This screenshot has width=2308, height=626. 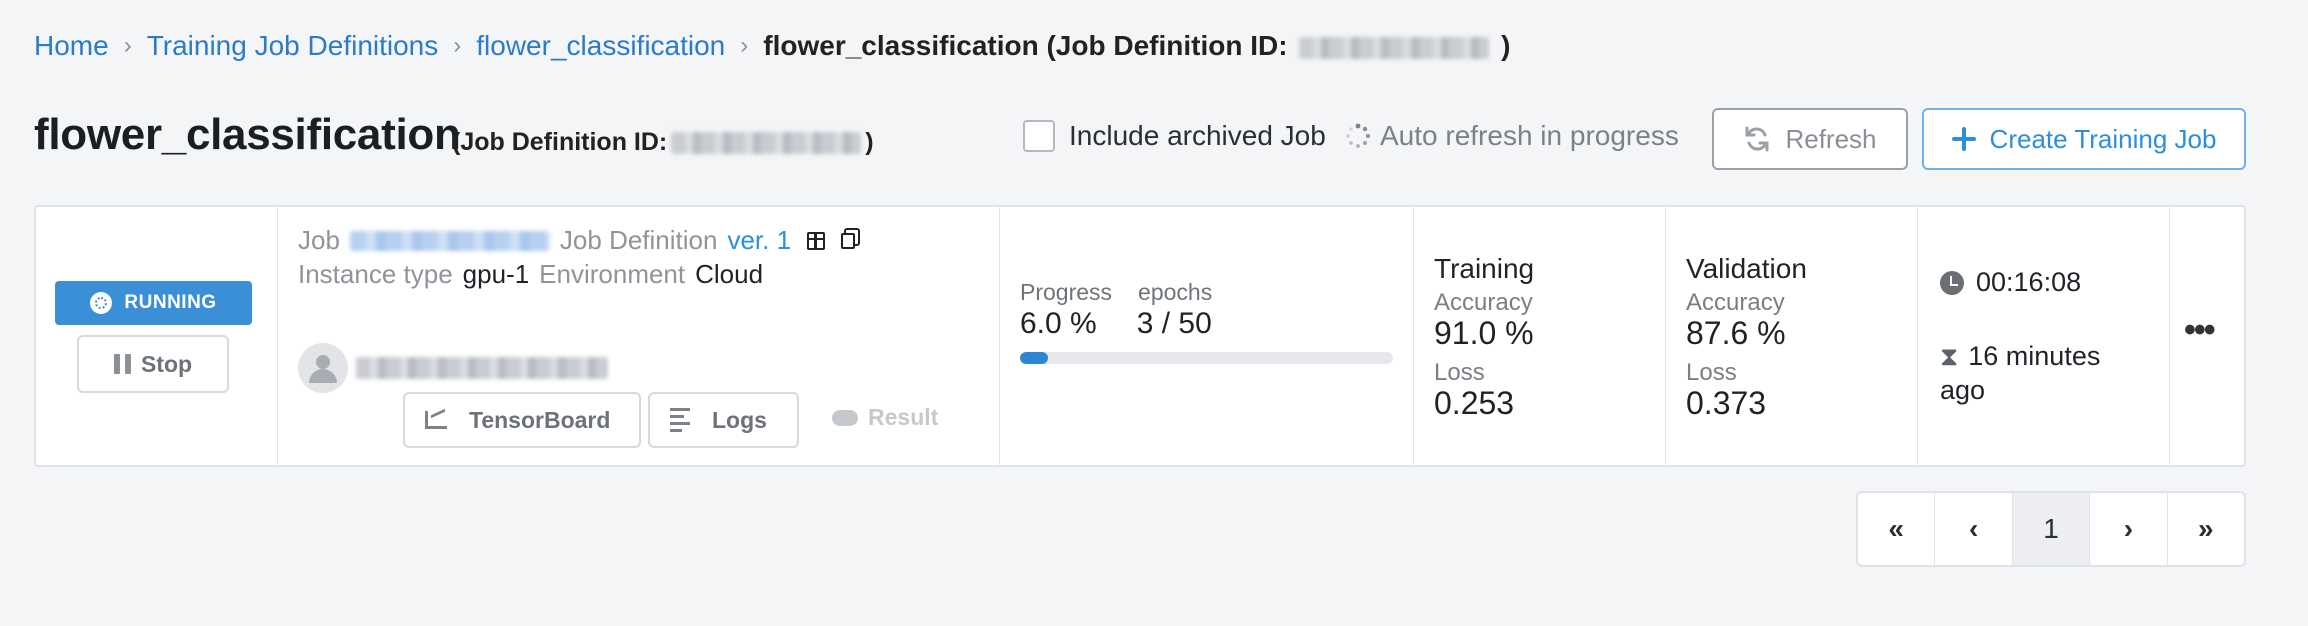 I want to click on started-ago-text: 16 minutes ago, so click(x=2020, y=373).